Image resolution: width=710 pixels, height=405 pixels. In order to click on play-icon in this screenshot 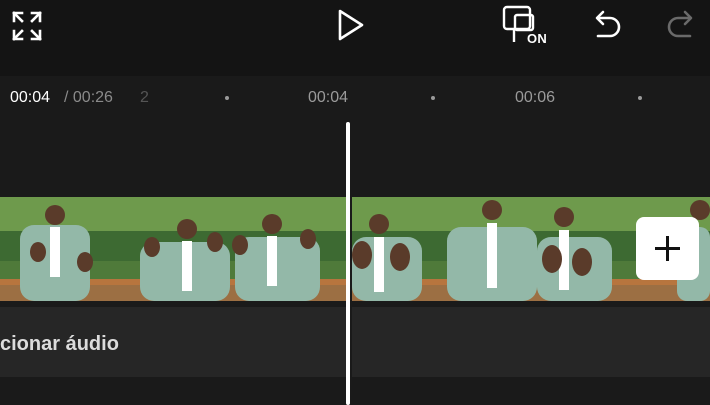, I will do `click(350, 25)`.